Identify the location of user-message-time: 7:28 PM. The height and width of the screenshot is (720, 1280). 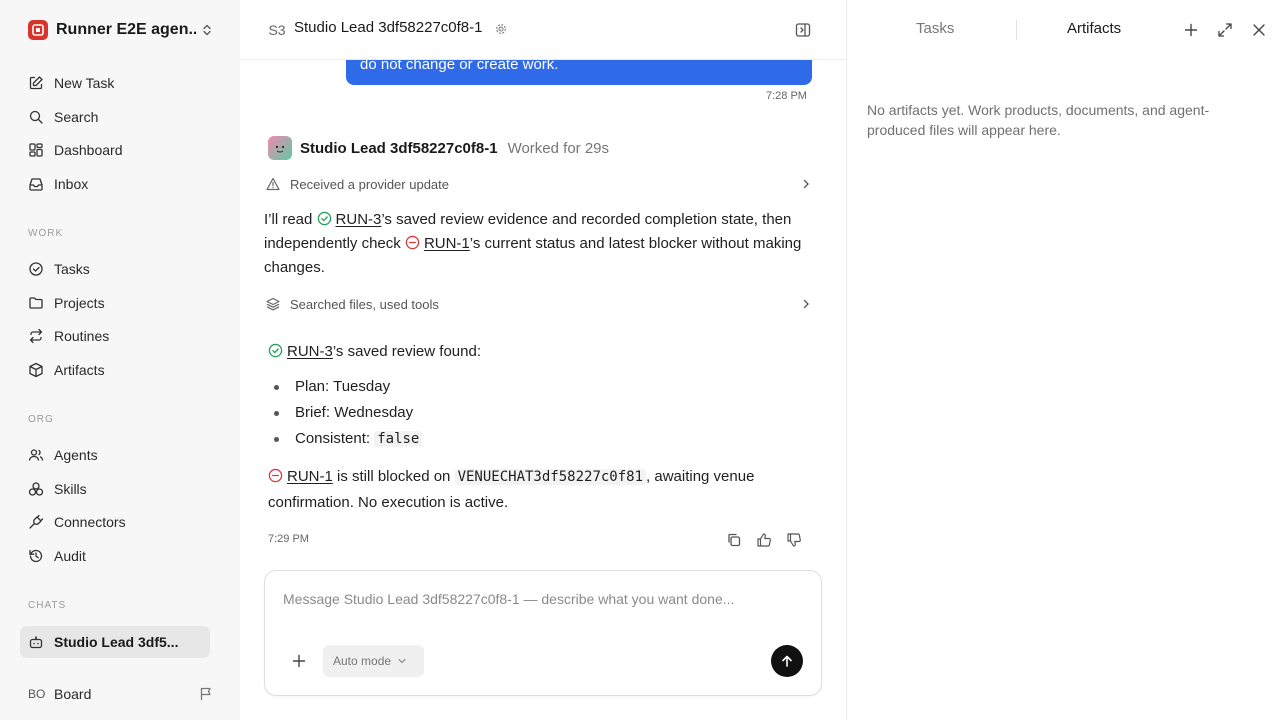
(786, 96).